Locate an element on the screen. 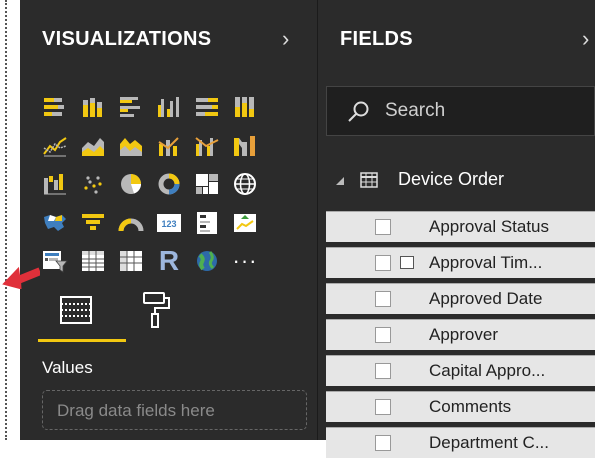 The image size is (595, 458). viz-tile-stacked-column is located at coordinates (93, 107).